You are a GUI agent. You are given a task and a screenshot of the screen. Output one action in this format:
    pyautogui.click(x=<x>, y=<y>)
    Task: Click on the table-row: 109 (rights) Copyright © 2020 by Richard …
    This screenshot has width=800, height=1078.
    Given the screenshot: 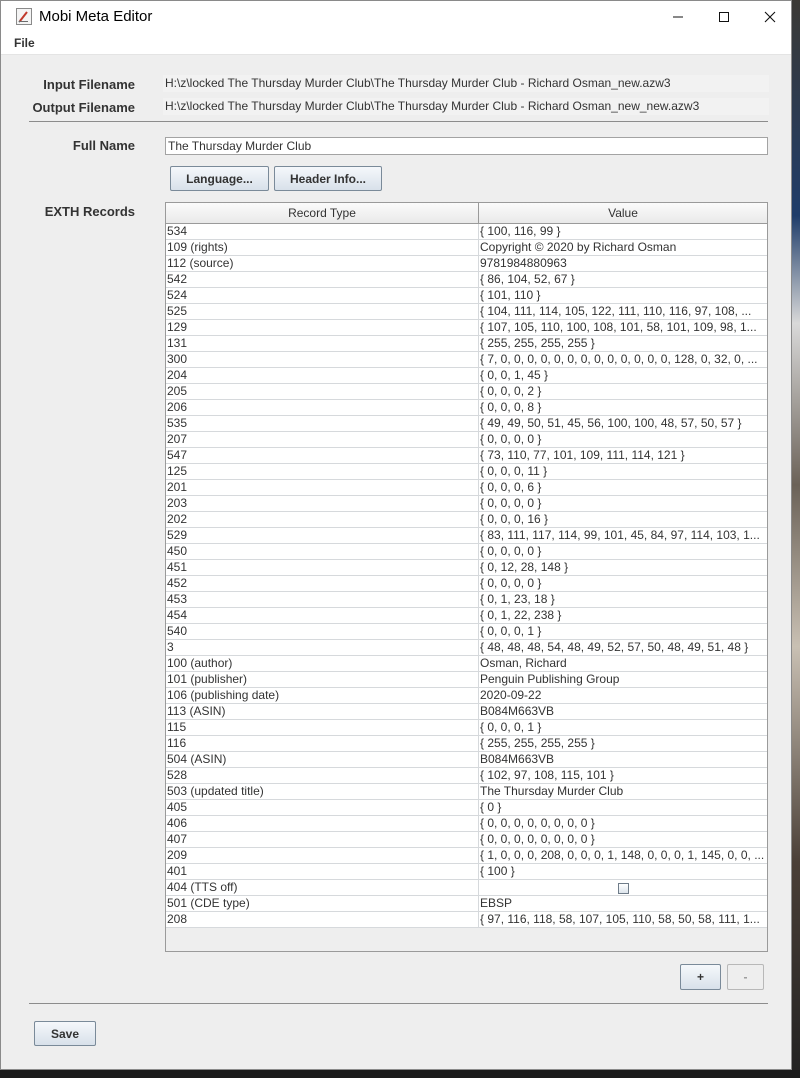 What is the action you would take?
    pyautogui.click(x=466, y=248)
    